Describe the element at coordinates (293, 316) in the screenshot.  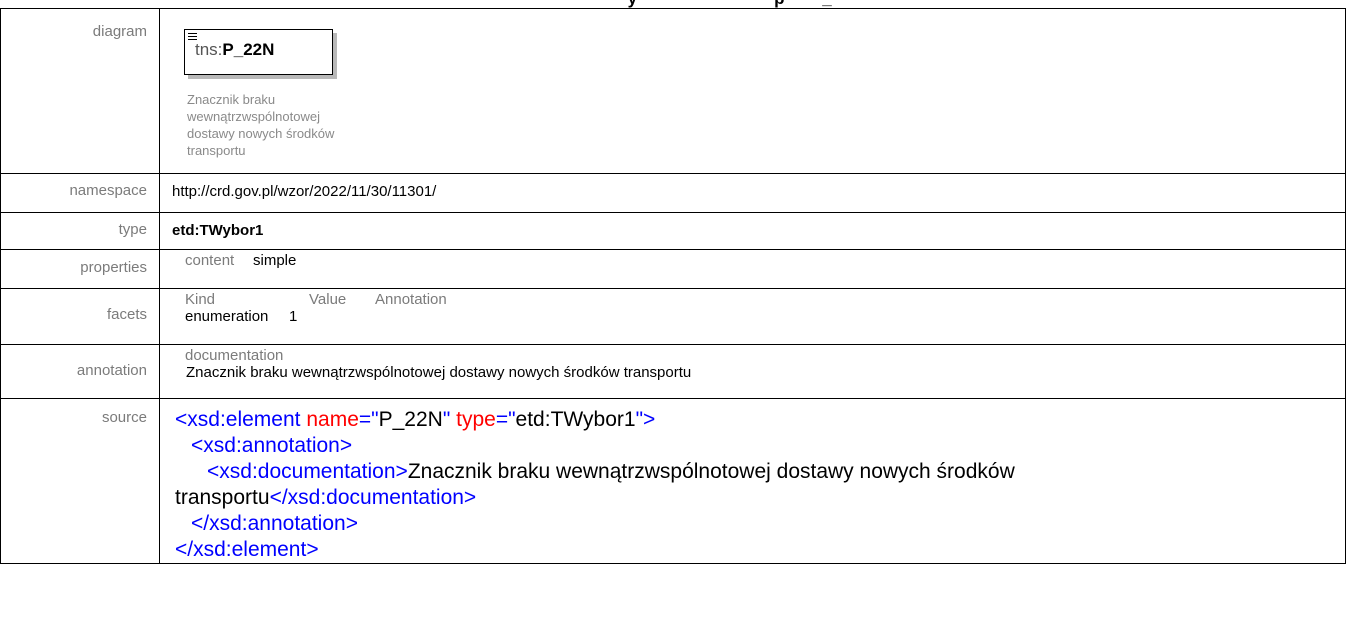
I see `facet-value: 1` at that location.